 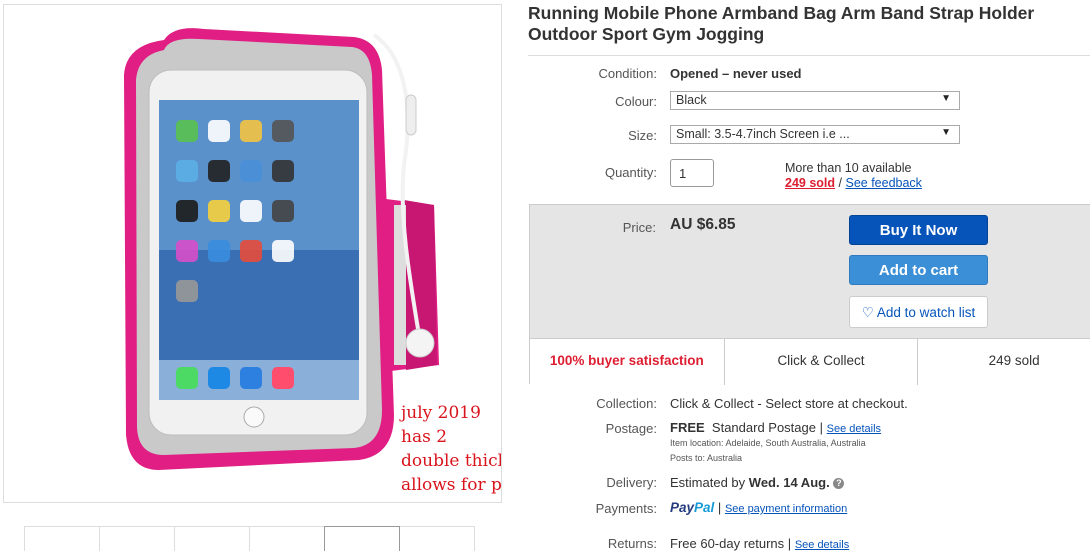 What do you see at coordinates (630, 172) in the screenshot?
I see `quantity-label: Quantity:` at bounding box center [630, 172].